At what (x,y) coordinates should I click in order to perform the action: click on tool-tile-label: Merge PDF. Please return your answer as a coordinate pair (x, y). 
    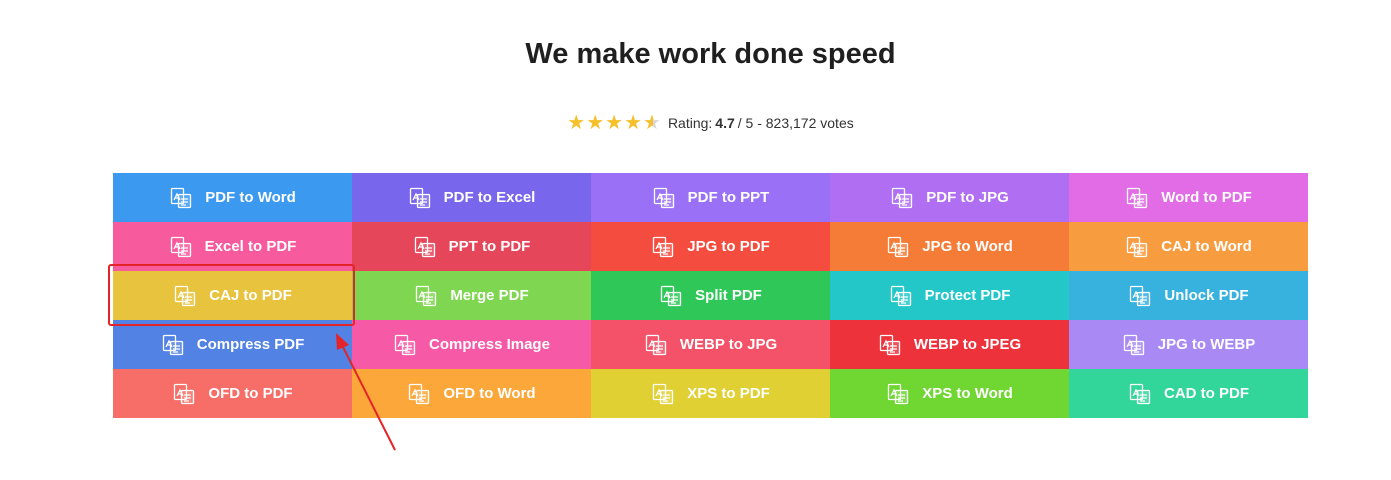
    Looking at the image, I should click on (489, 295).